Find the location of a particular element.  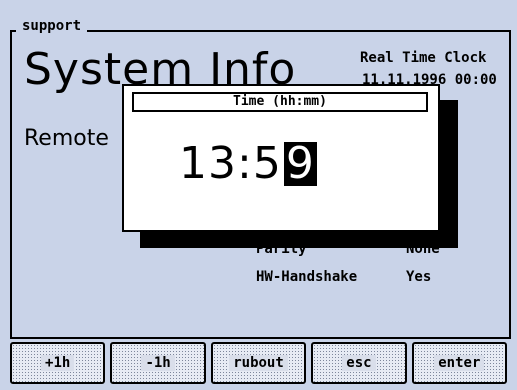

button-label: enter is located at coordinates (459, 363).